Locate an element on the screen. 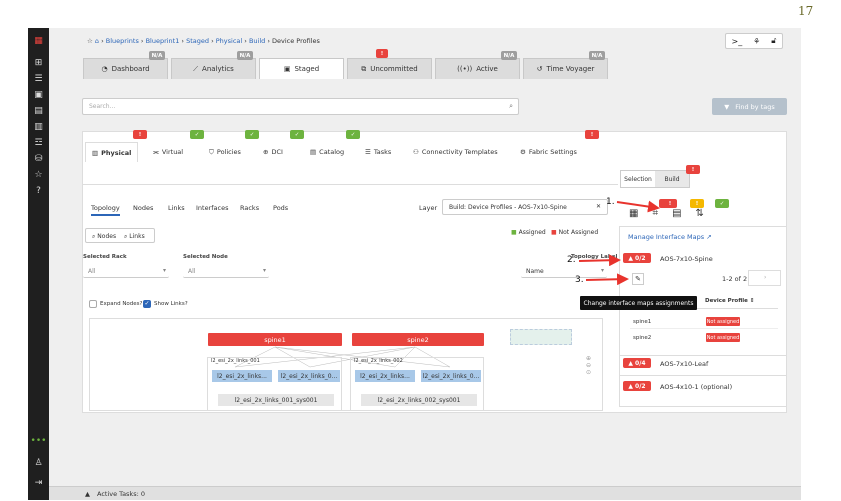  blueprints-icon: ☰ is located at coordinates (38, 79).